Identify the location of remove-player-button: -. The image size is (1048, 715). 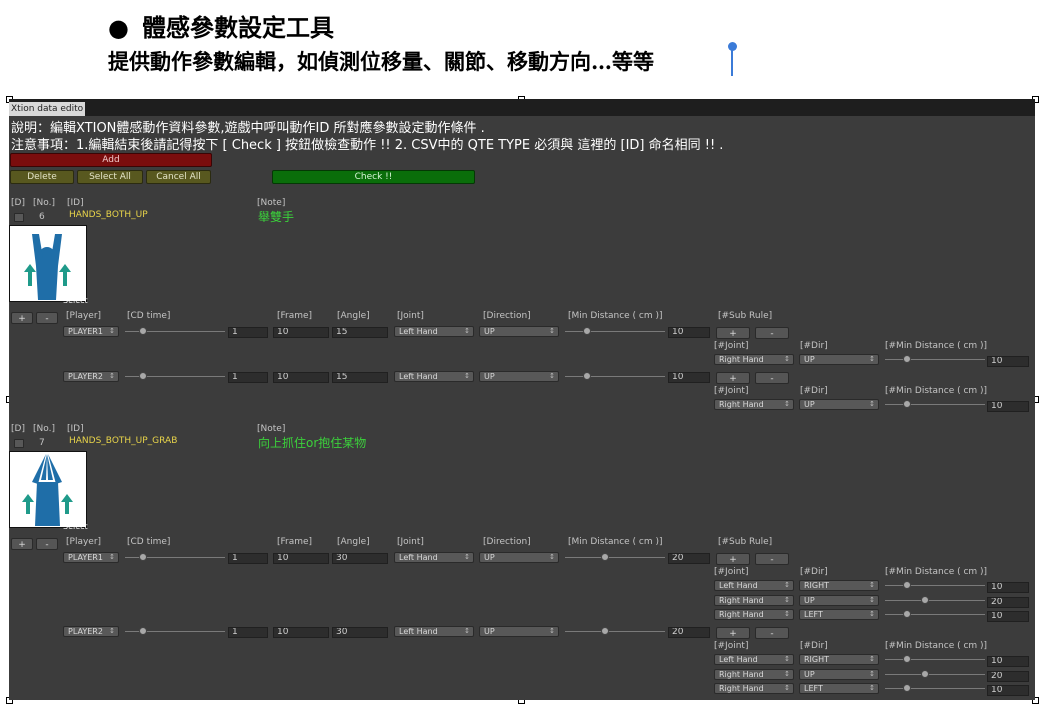
(47, 544).